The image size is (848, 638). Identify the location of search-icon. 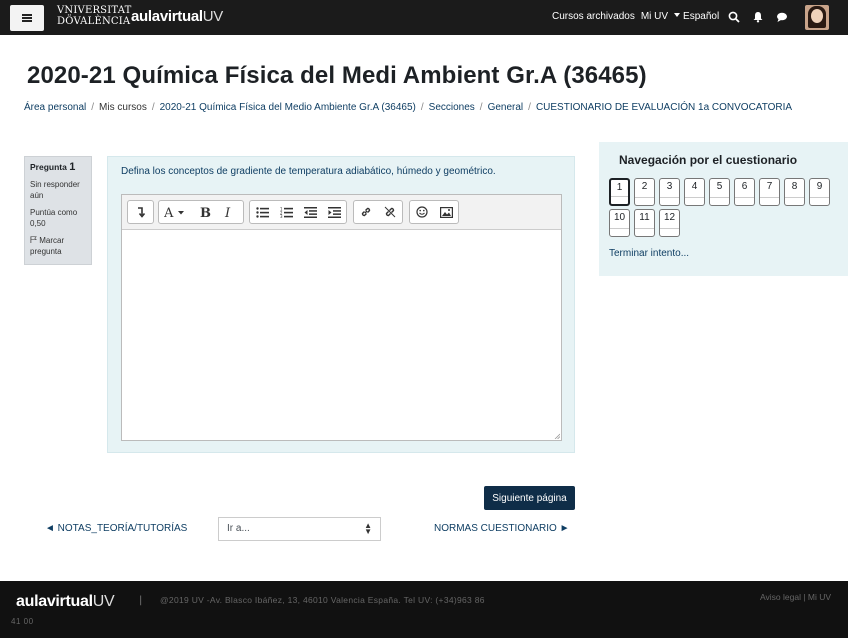
(734, 17).